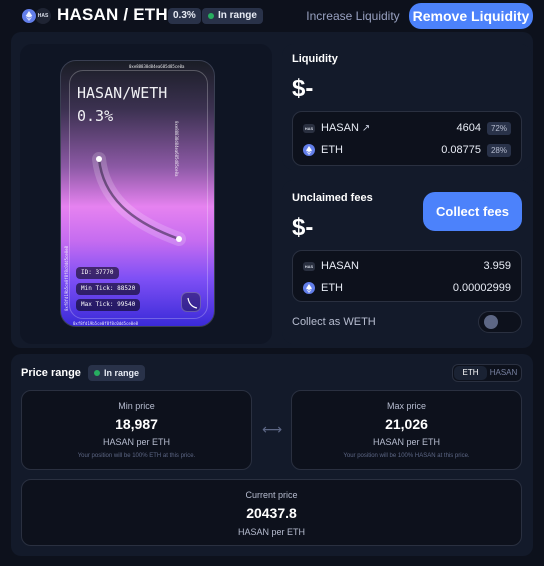  I want to click on liquidity-breakdown: HAS HASAN ↗ 4604 72% ETH 0.08775 28%, so click(407, 138).